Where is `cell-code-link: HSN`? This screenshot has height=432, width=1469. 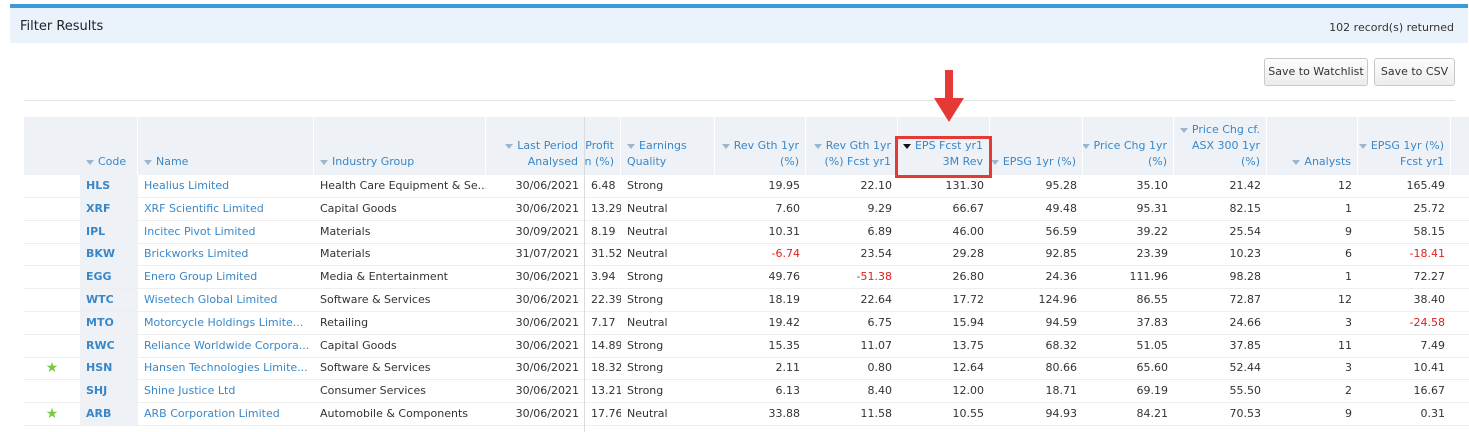 cell-code-link: HSN is located at coordinates (109, 368).